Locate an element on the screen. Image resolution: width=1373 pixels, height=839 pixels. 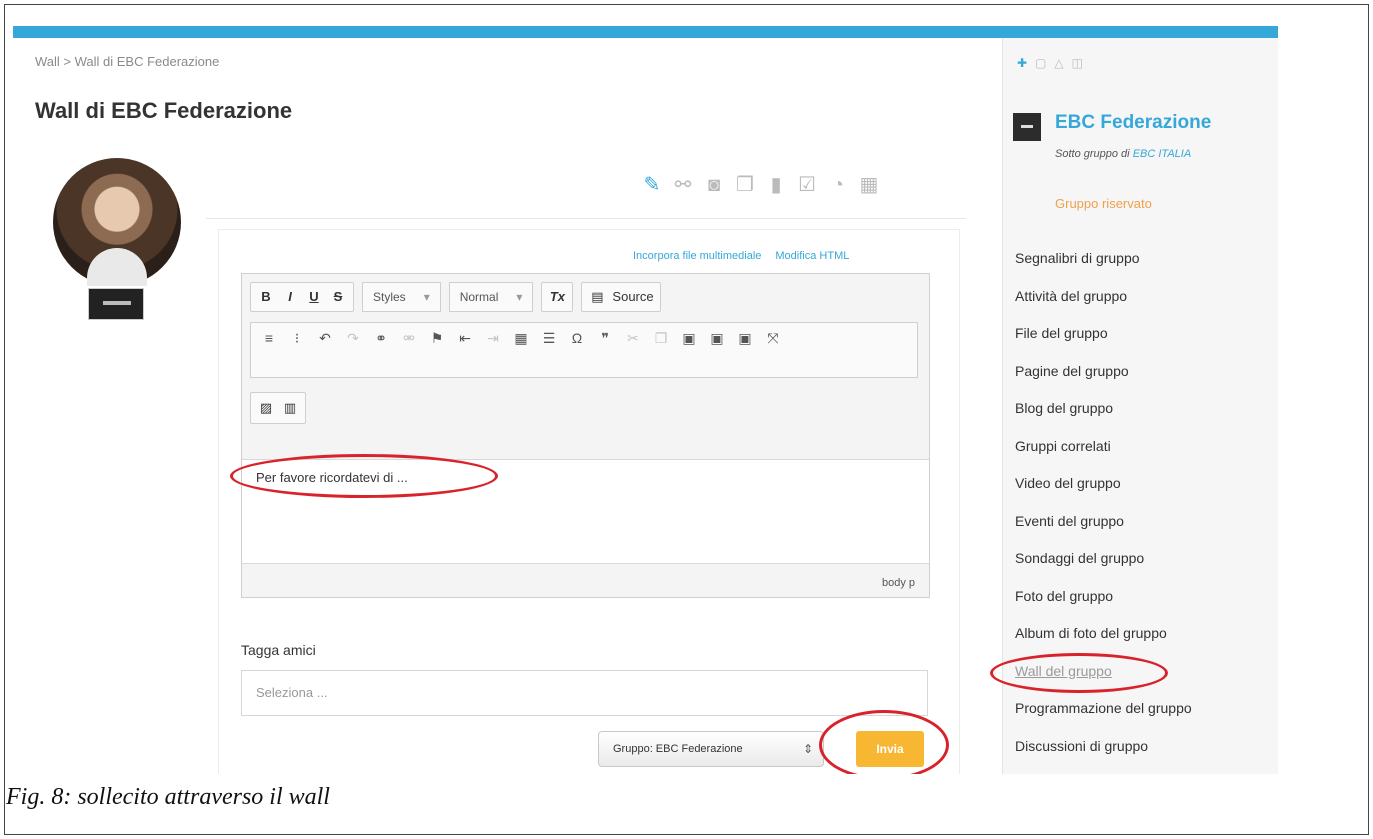
anchor-flag-icon: ⚑ is located at coordinates (437, 338).